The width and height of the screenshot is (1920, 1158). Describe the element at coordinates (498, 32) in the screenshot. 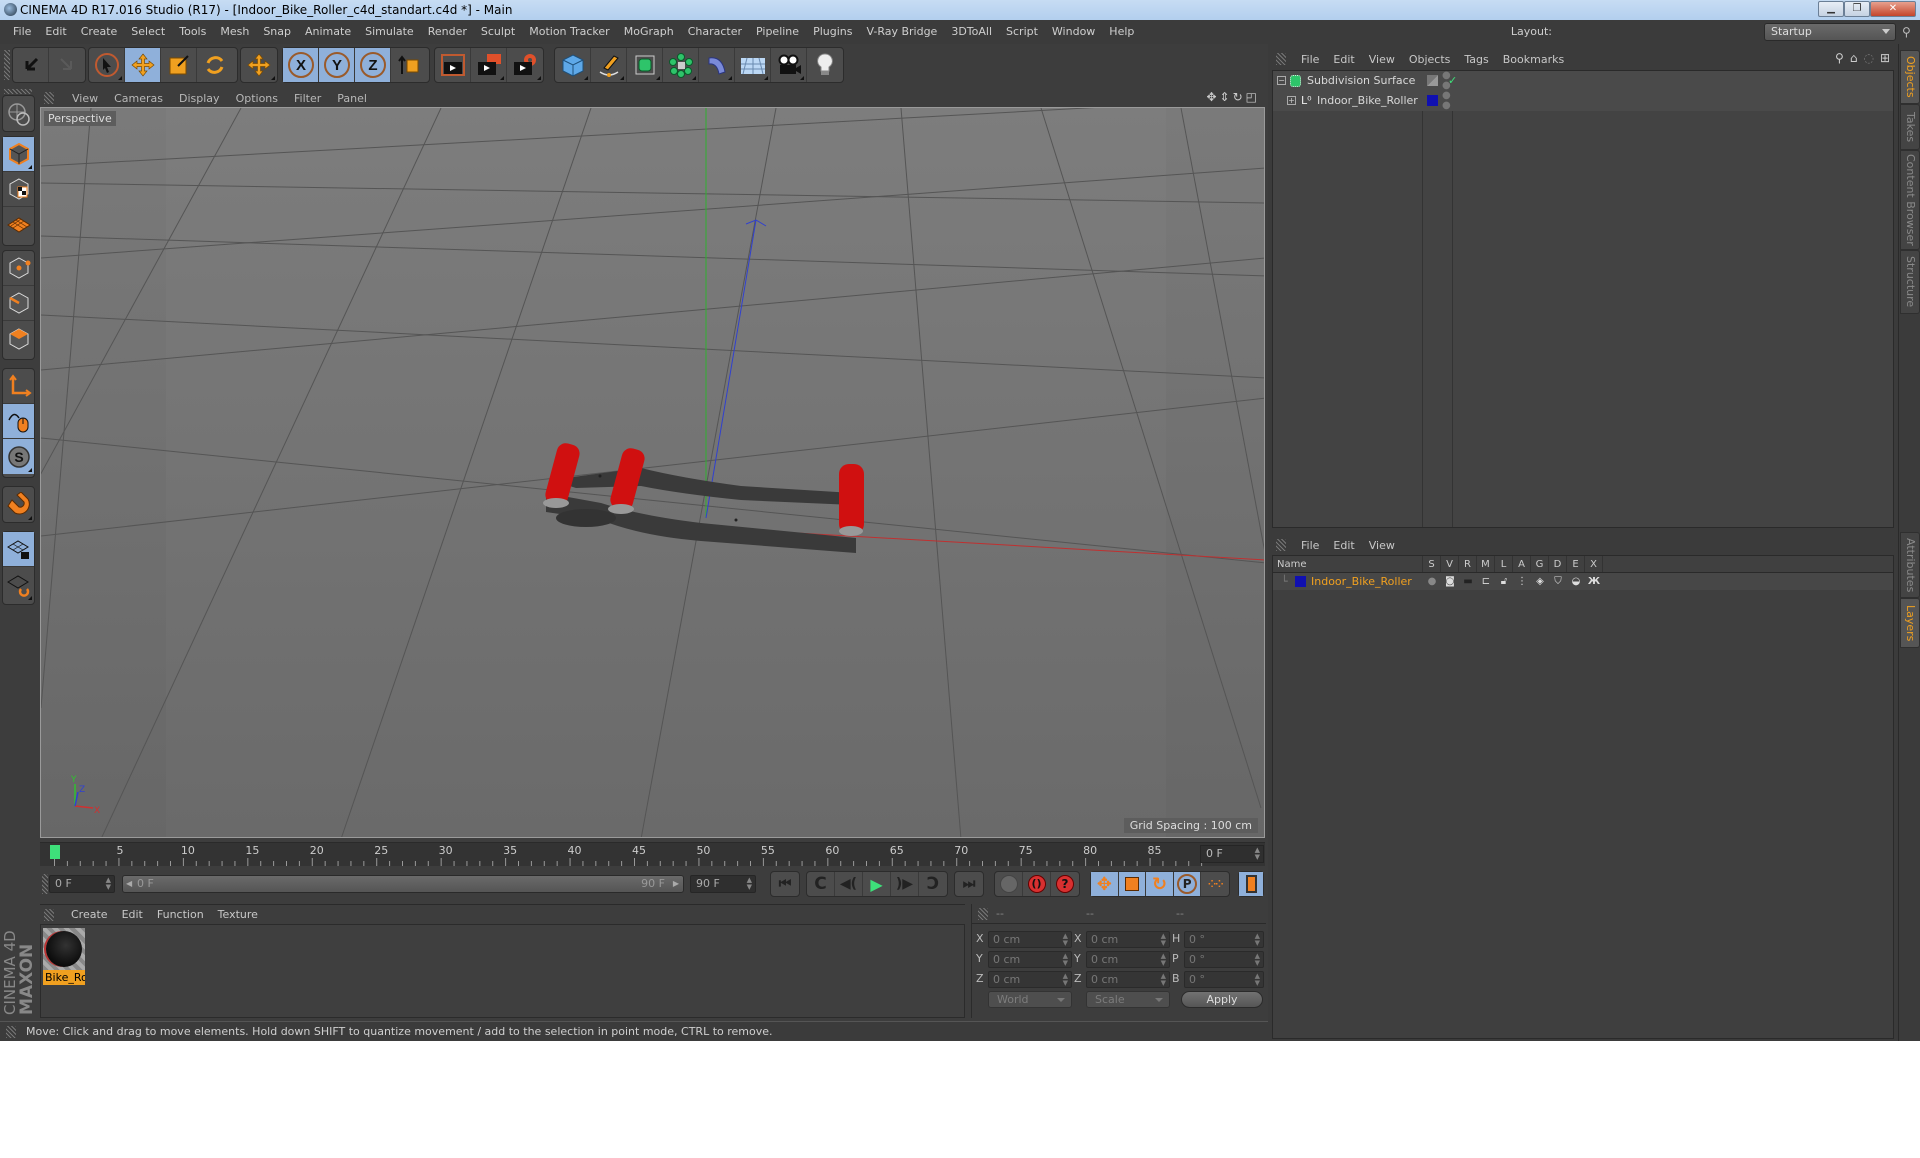

I see `menu-sculpt: Sculpt` at that location.